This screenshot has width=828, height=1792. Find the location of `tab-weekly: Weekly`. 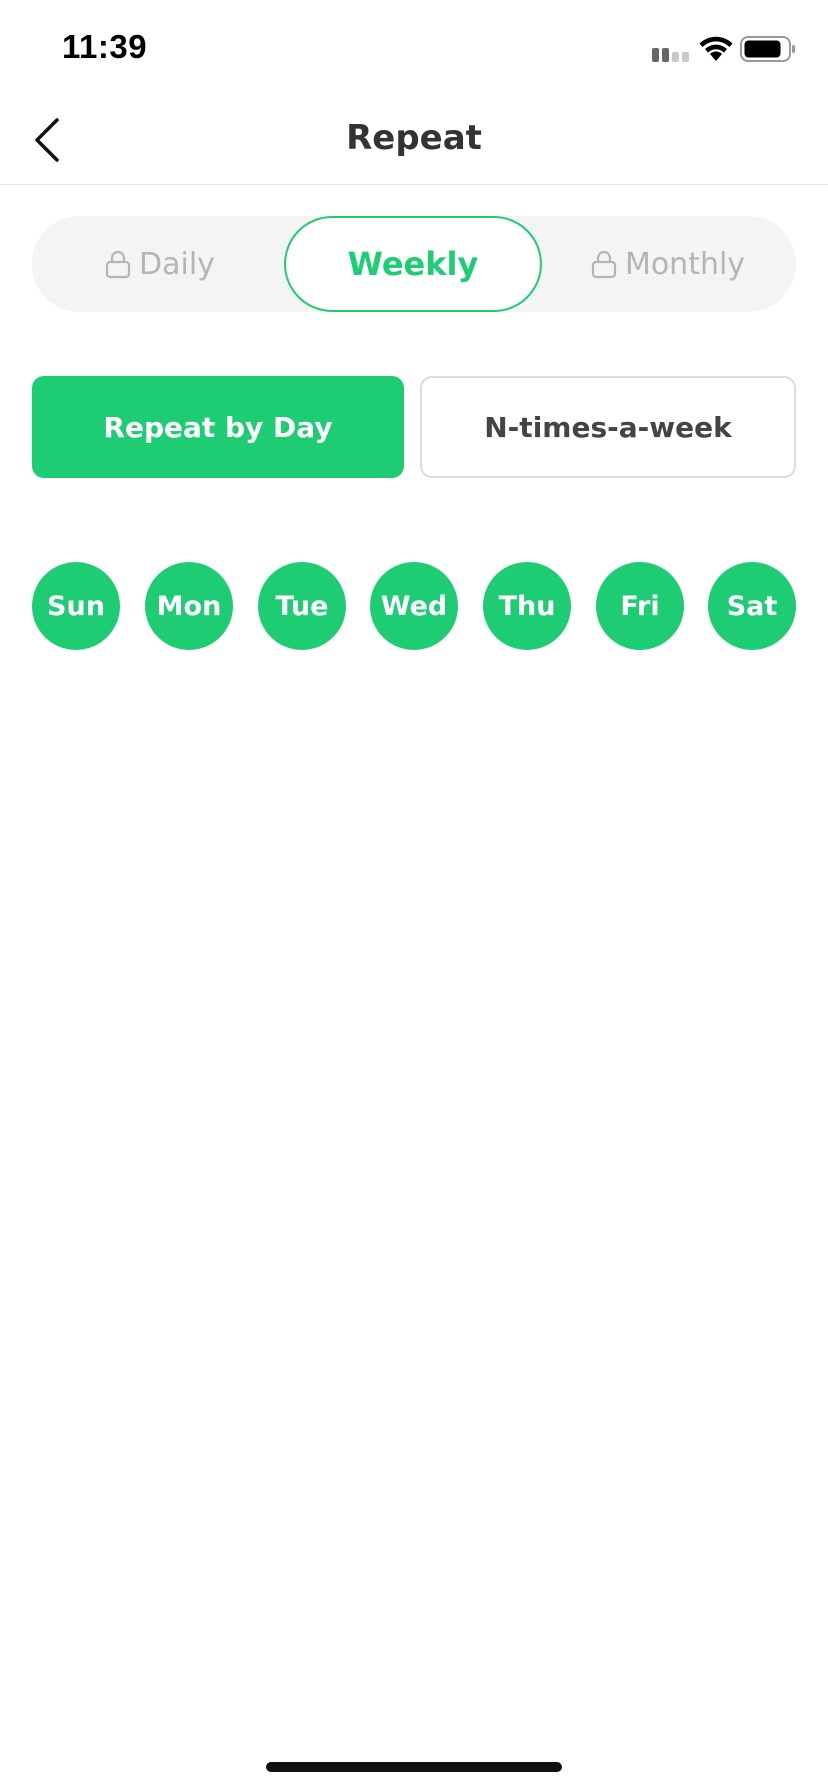

tab-weekly: Weekly is located at coordinates (413, 264).